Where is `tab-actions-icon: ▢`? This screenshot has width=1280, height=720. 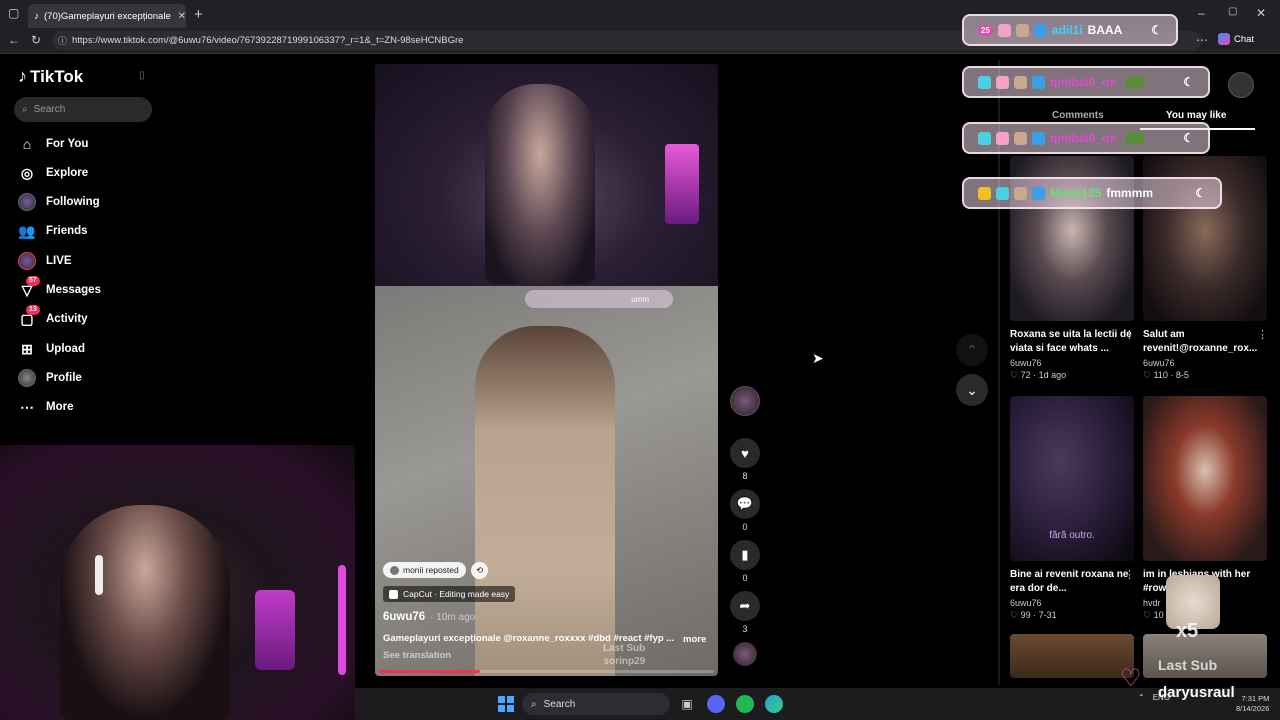
tab-actions-icon: ▢ is located at coordinates (13, 13).